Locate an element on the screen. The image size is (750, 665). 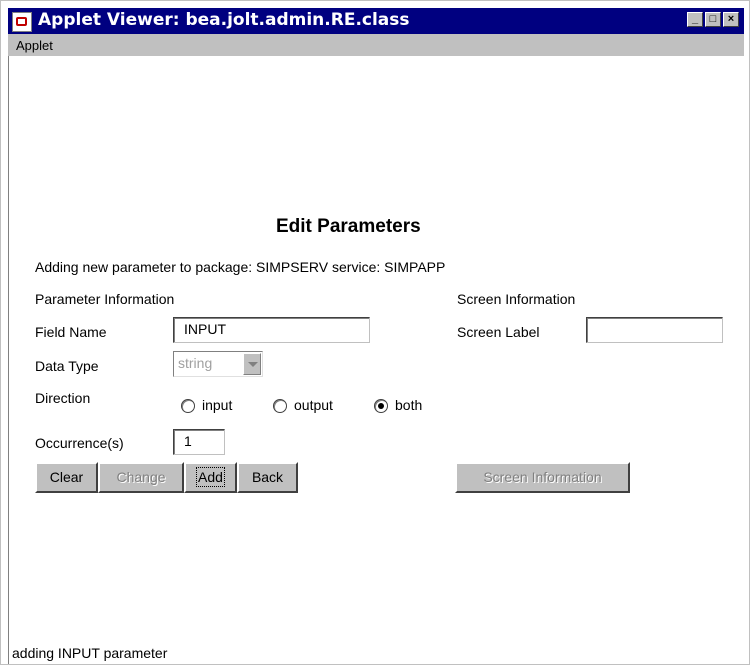
occurrence-input: 1 is located at coordinates (199, 442).